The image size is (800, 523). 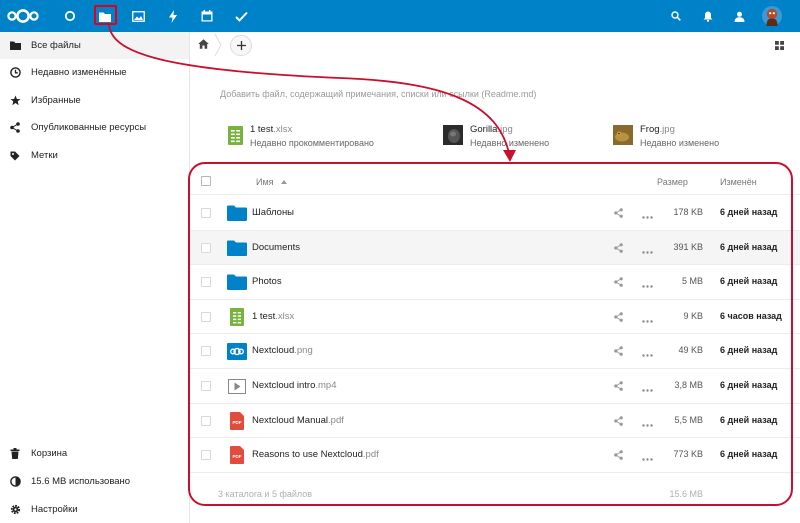 What do you see at coordinates (484, 129) in the screenshot?
I see `recent-file-name: Gorilla` at bounding box center [484, 129].